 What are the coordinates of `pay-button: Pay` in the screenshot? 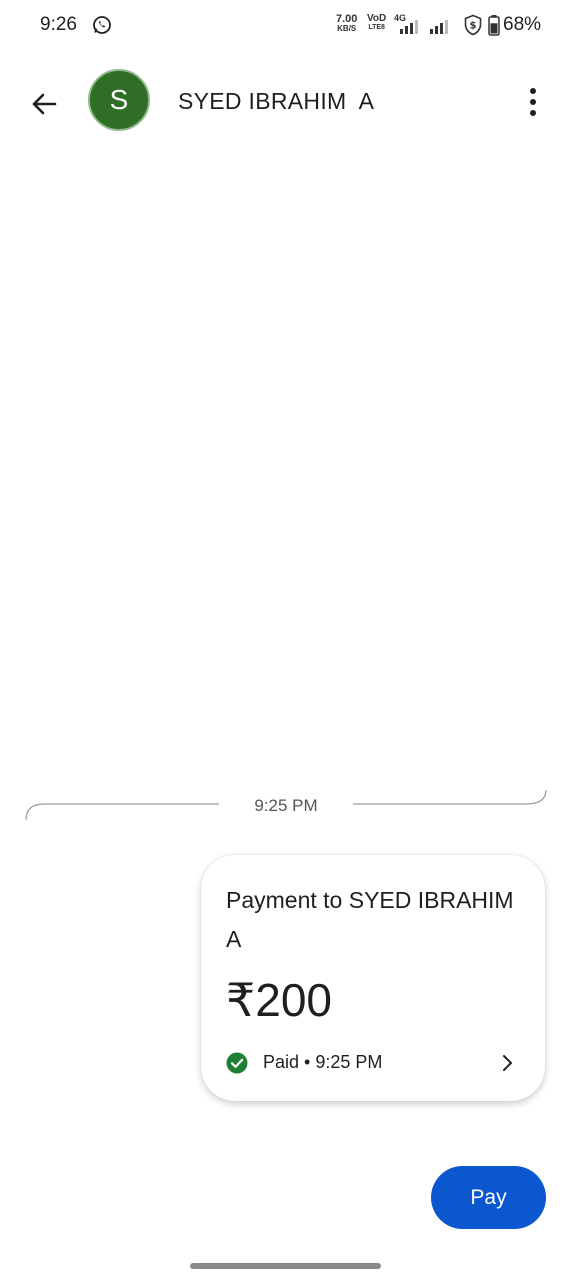 It's located at (488, 1197).